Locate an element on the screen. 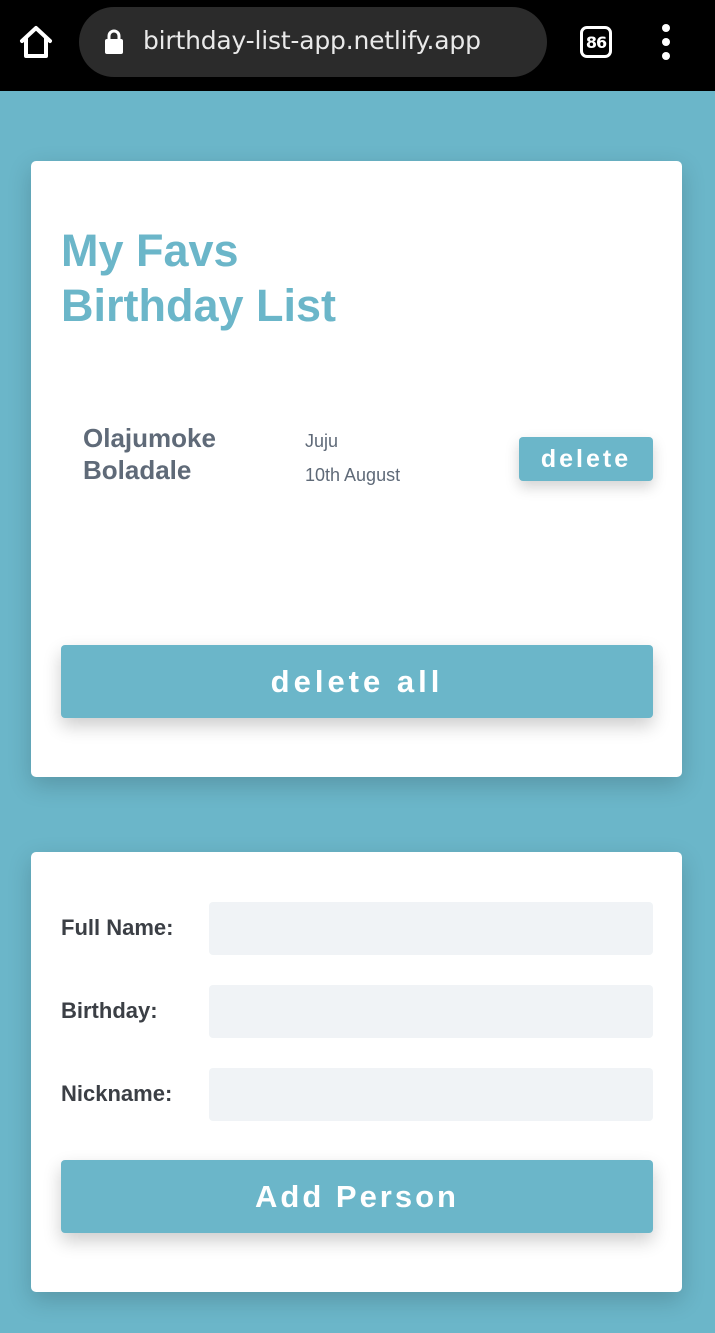 Image resolution: width=715 pixels, height=1333 pixels. full-name-input is located at coordinates (431, 928).